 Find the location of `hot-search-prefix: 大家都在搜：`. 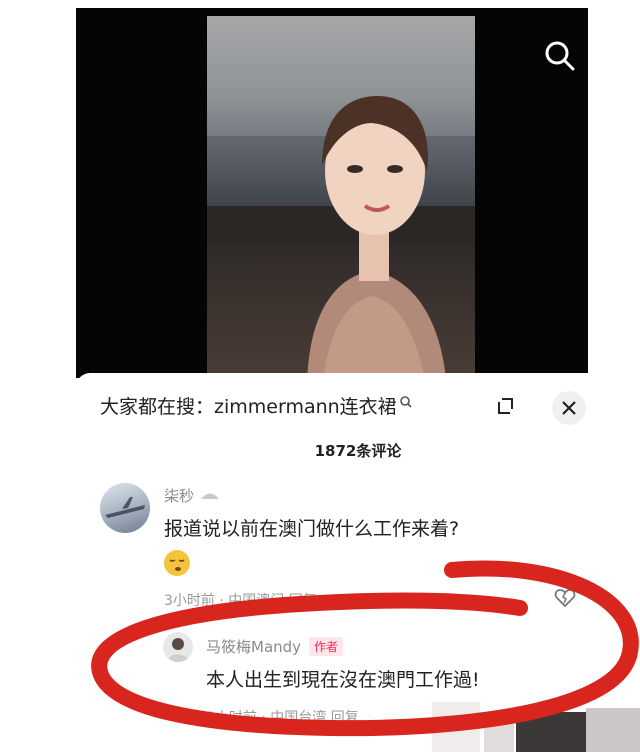

hot-search-prefix: 大家都在搜： is located at coordinates (157, 407).